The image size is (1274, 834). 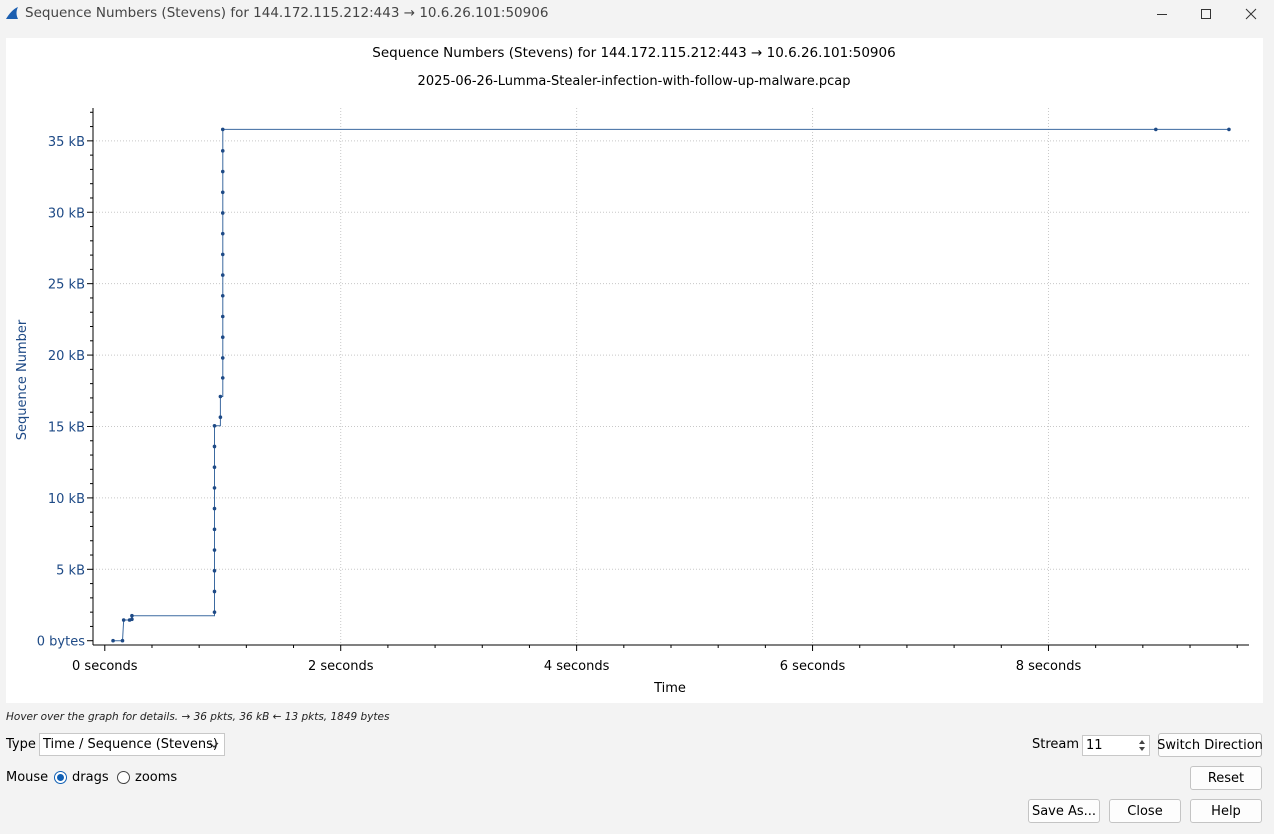 I want to click on x-tick-label: 8 seconds, so click(x=1049, y=666).